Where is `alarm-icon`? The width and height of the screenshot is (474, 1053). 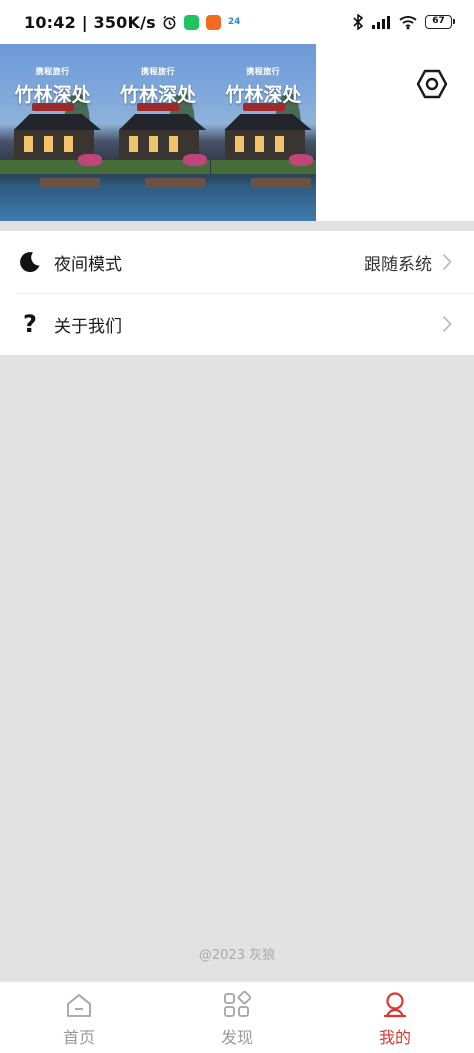
alarm-icon is located at coordinates (169, 22).